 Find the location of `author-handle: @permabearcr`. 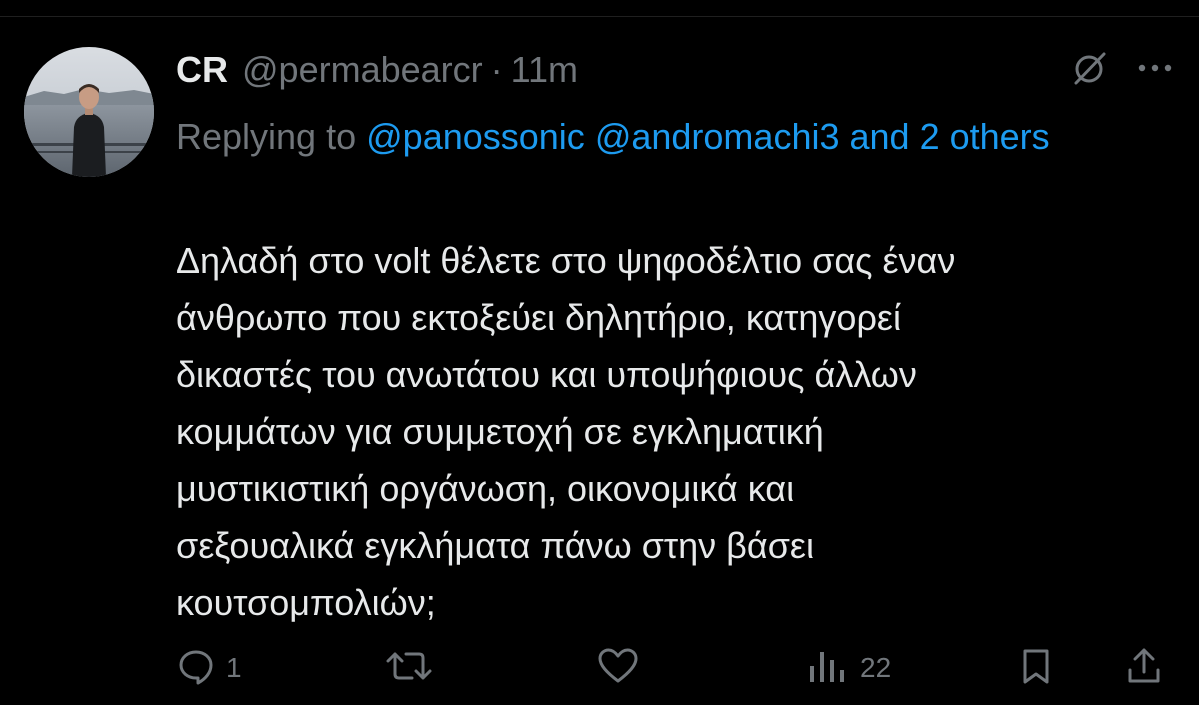

author-handle: @permabearcr is located at coordinates (362, 70).